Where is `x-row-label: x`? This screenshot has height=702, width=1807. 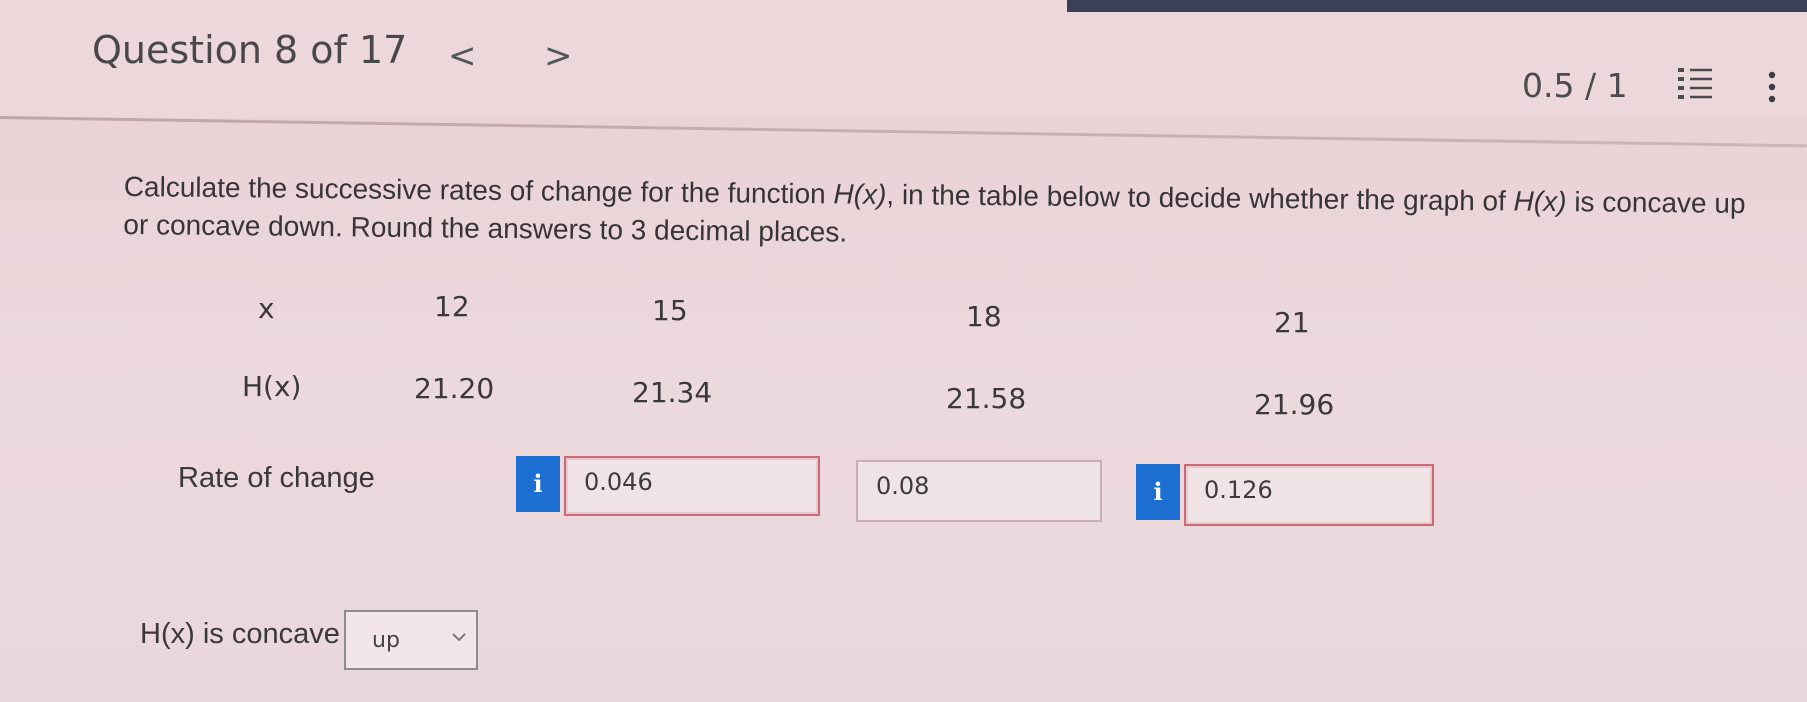
x-row-label: x is located at coordinates (266, 308).